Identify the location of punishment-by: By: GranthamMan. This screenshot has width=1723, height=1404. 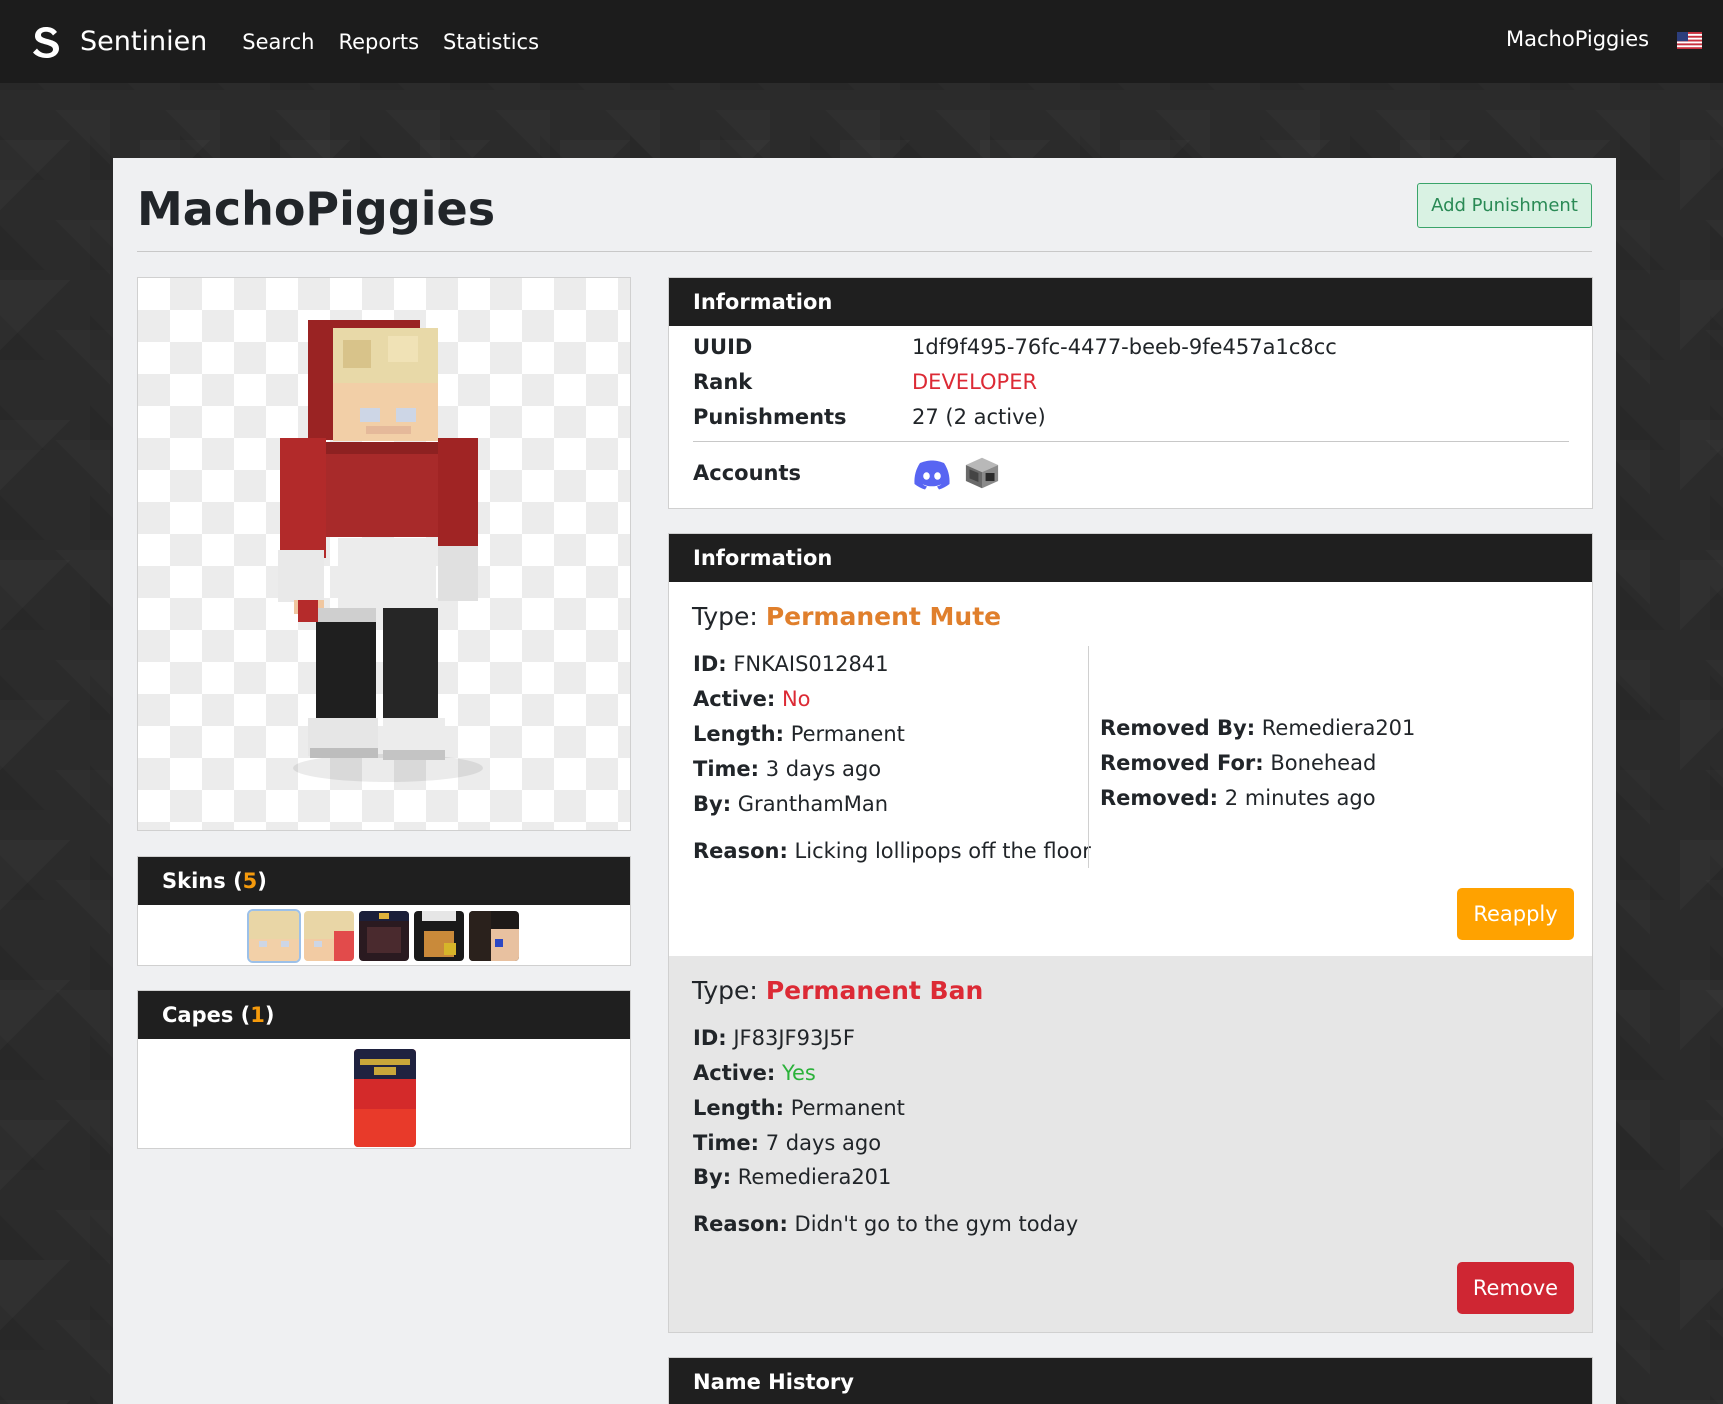
(791, 804).